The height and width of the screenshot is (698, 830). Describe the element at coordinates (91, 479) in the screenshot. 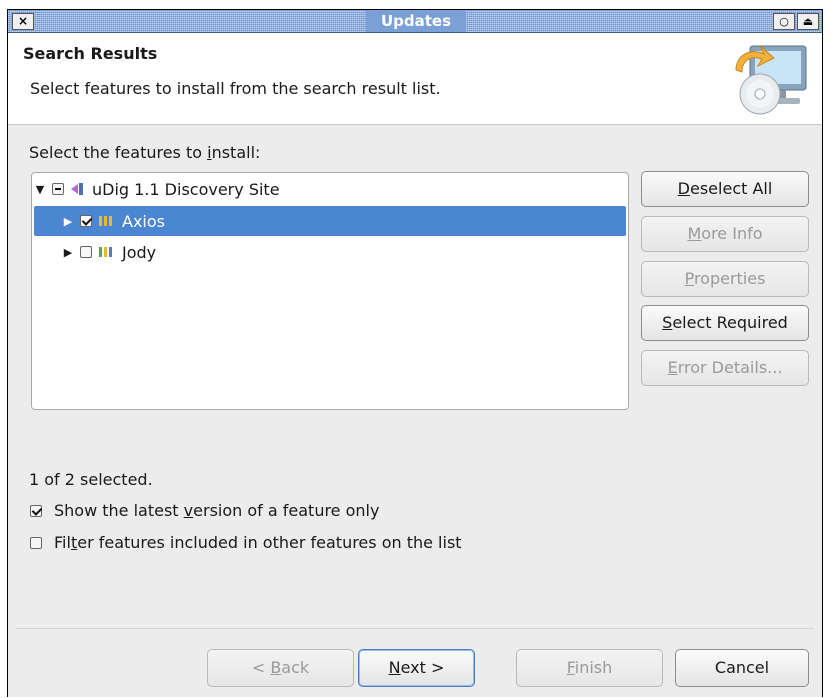

I see `selection-status: 1 of 2 selected.` at that location.